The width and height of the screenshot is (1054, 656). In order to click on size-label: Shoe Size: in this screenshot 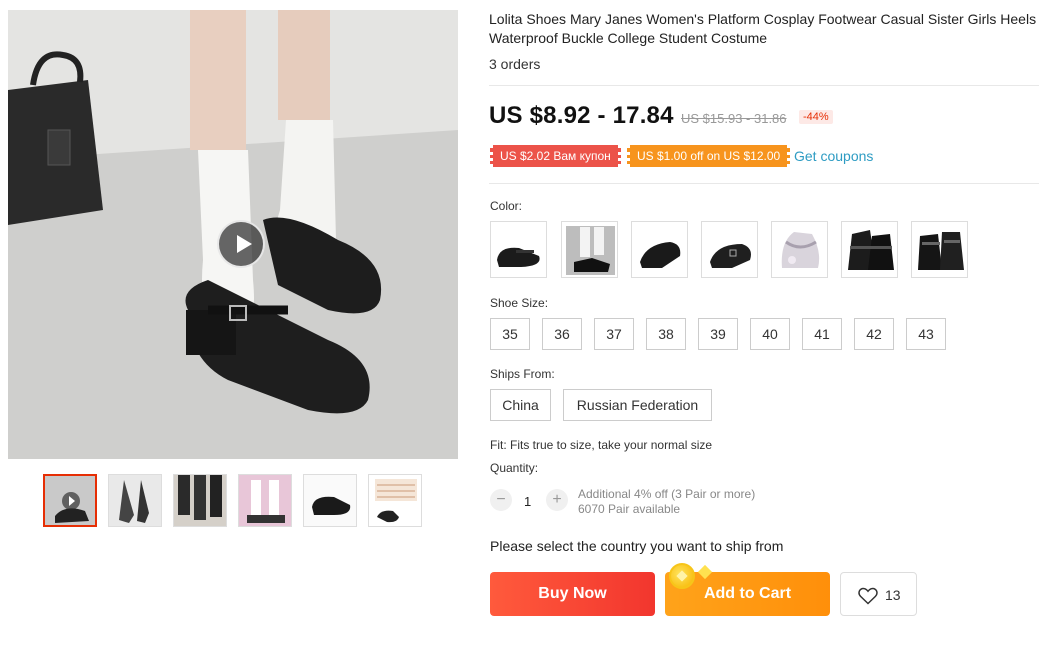, I will do `click(519, 303)`.